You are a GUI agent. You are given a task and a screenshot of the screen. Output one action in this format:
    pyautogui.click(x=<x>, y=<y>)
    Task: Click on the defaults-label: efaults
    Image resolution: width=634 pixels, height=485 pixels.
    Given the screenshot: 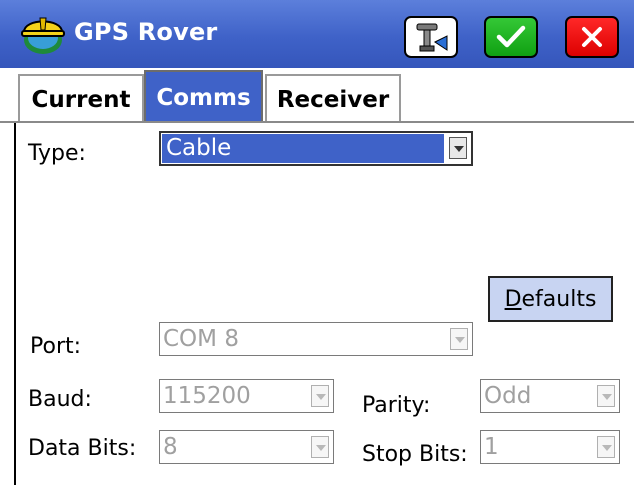 What is the action you would take?
    pyautogui.click(x=559, y=299)
    